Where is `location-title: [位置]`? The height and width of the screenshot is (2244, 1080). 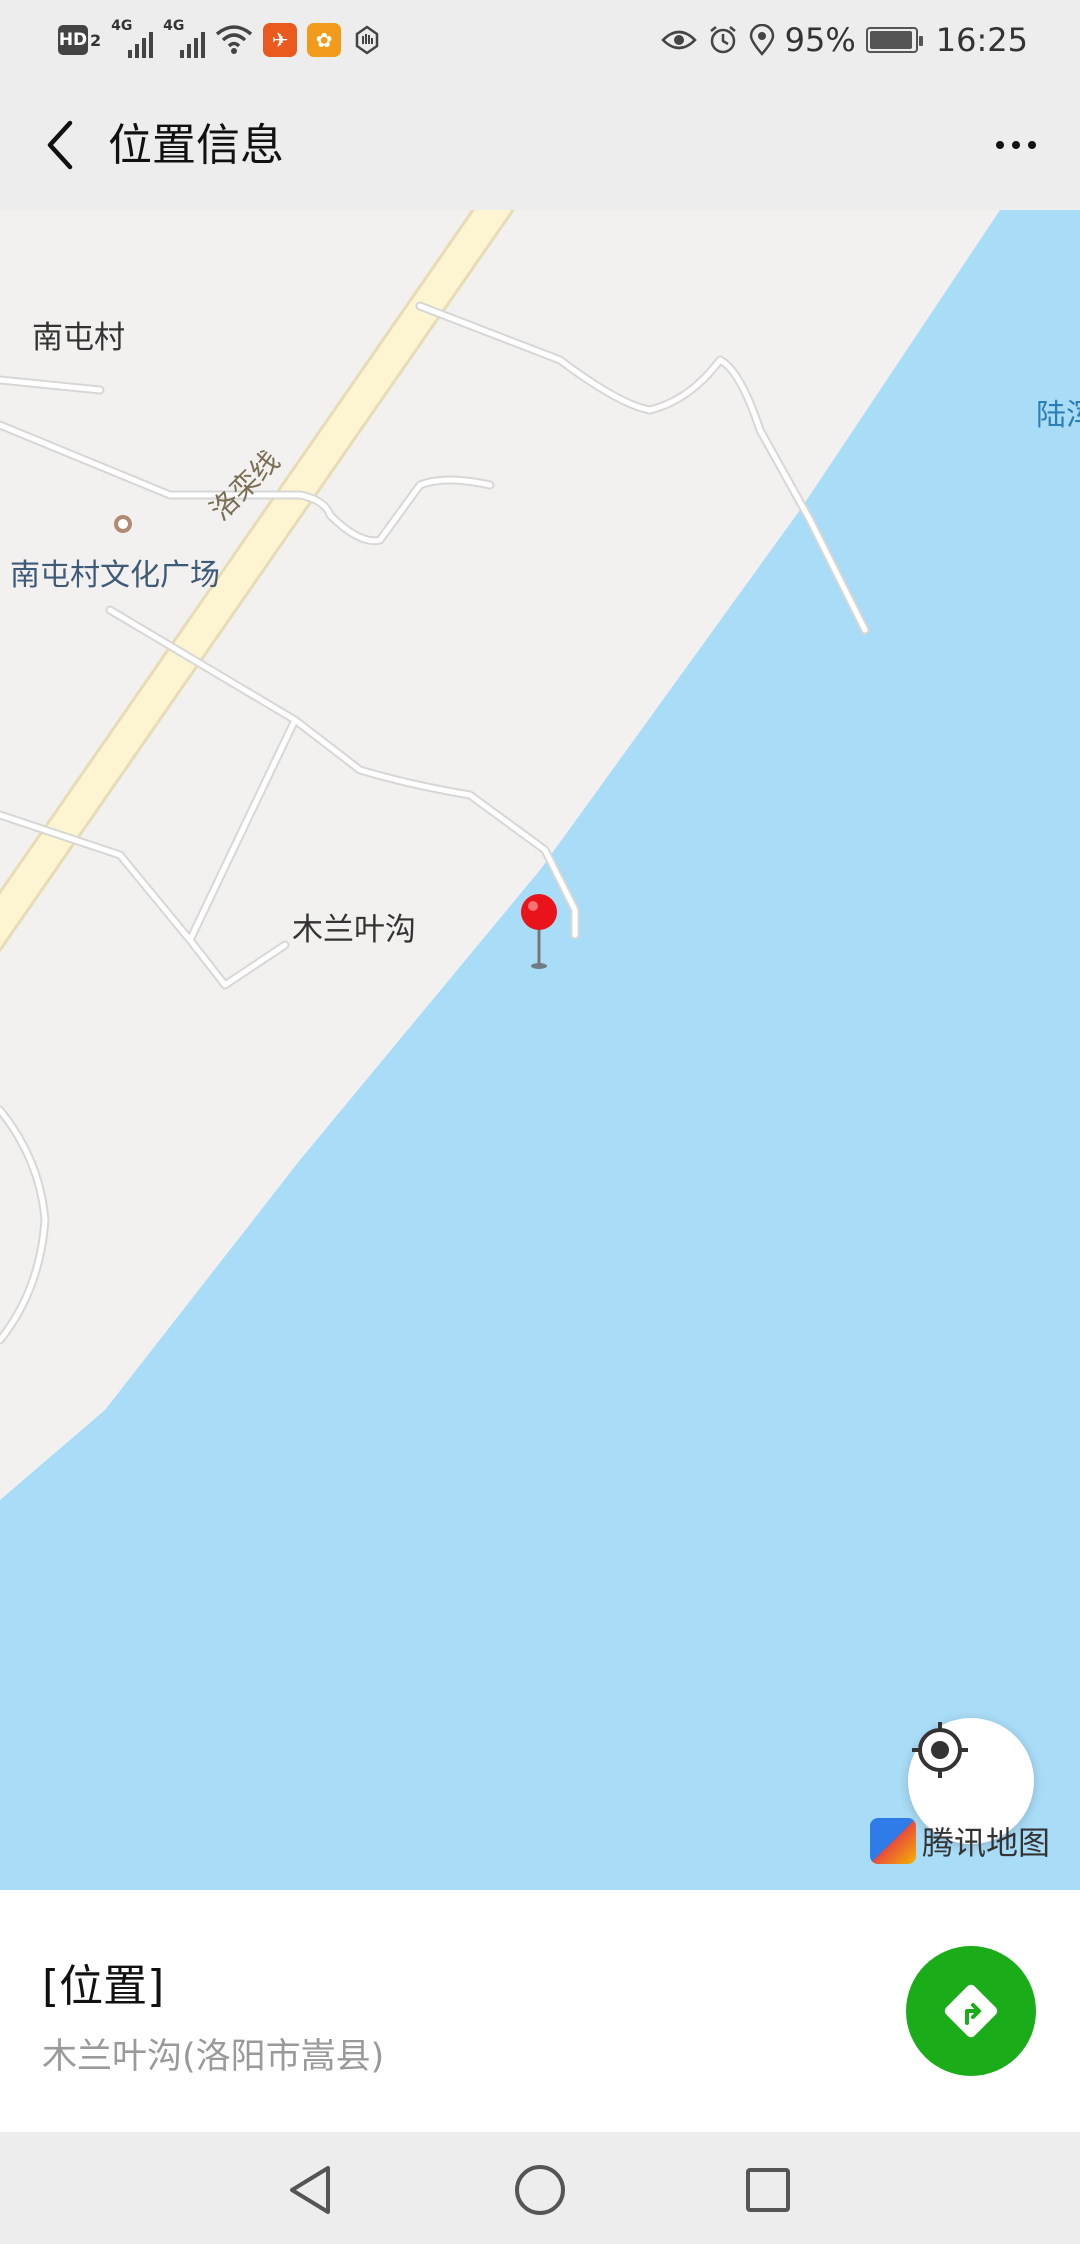 location-title: [位置] is located at coordinates (103, 1986).